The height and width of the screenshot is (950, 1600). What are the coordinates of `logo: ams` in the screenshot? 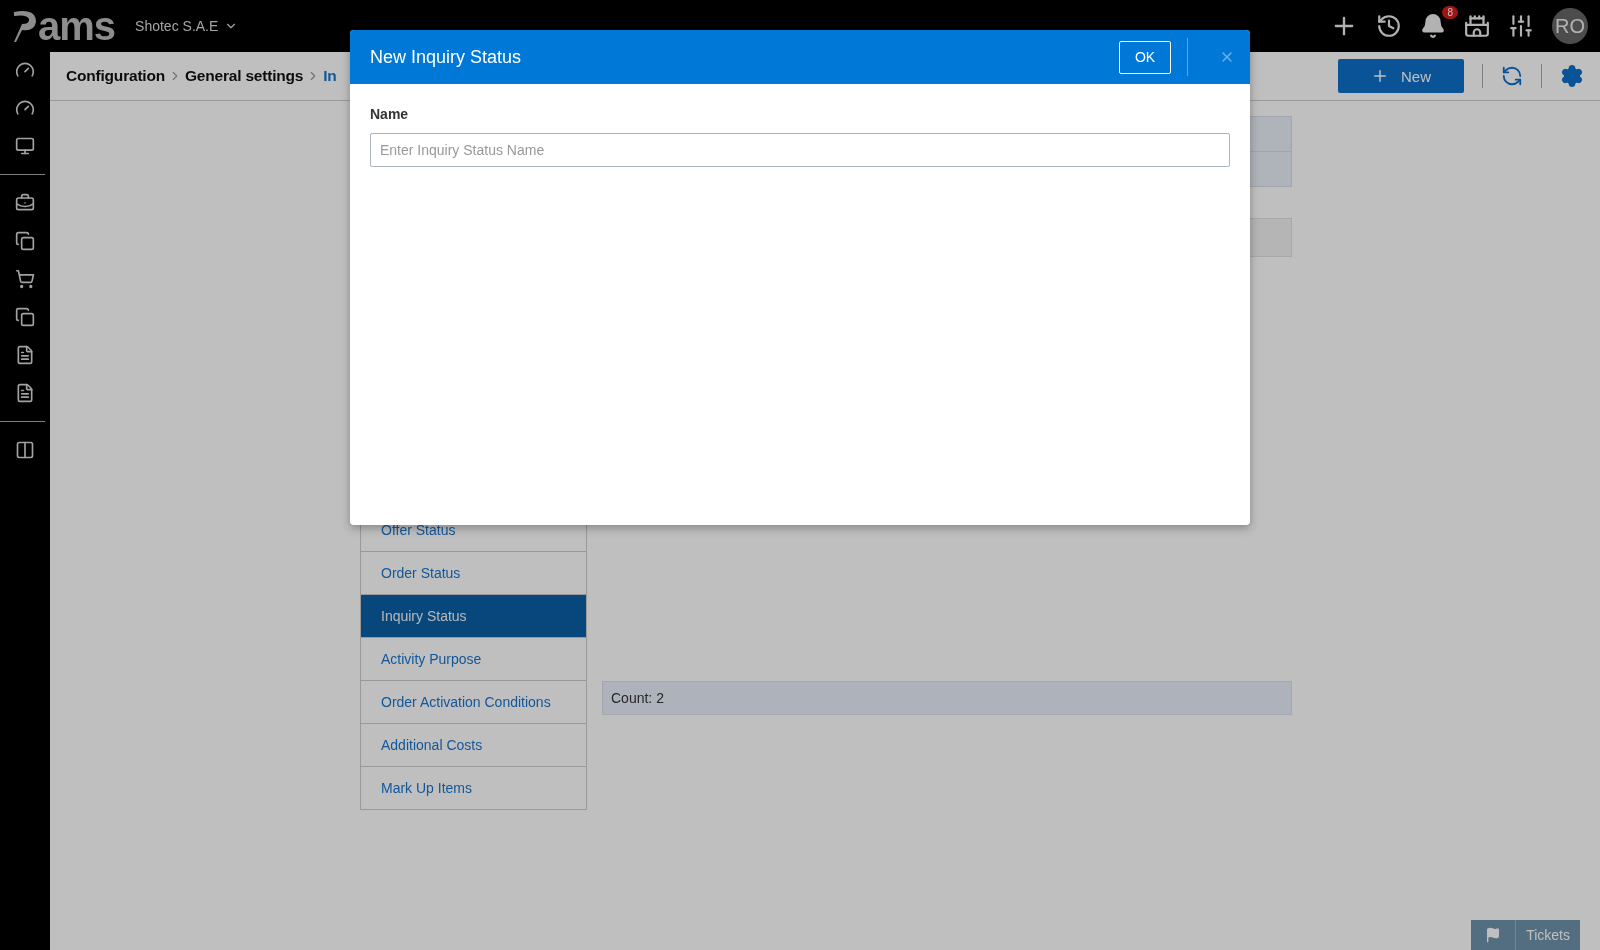 It's located at (64, 26).